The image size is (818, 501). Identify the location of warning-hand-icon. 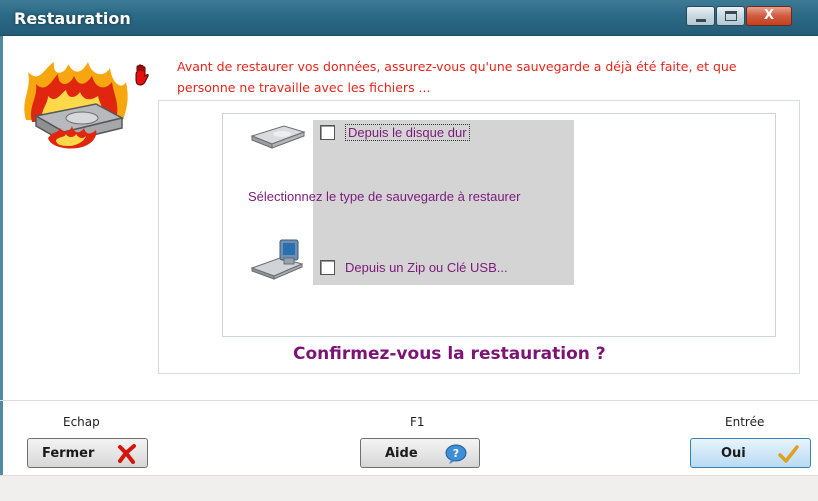
(142, 75).